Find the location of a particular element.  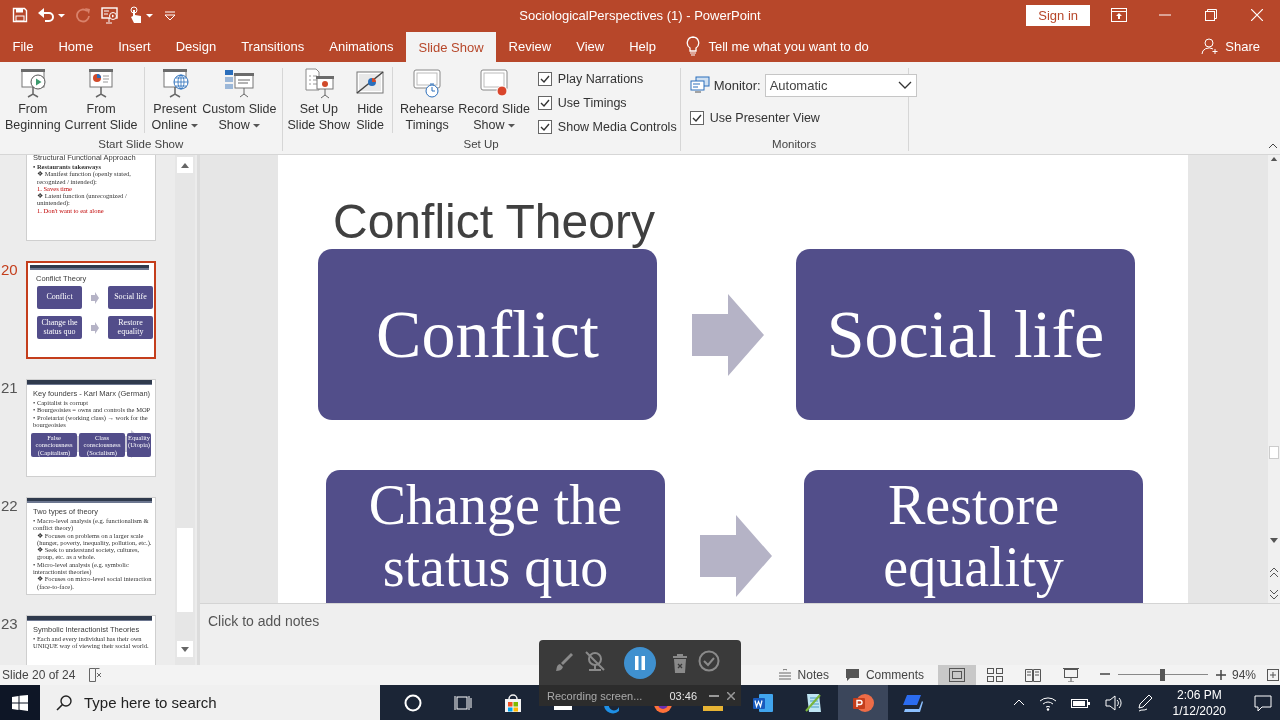

ribbon-button: Record Slide Show is located at coordinates (494, 100).